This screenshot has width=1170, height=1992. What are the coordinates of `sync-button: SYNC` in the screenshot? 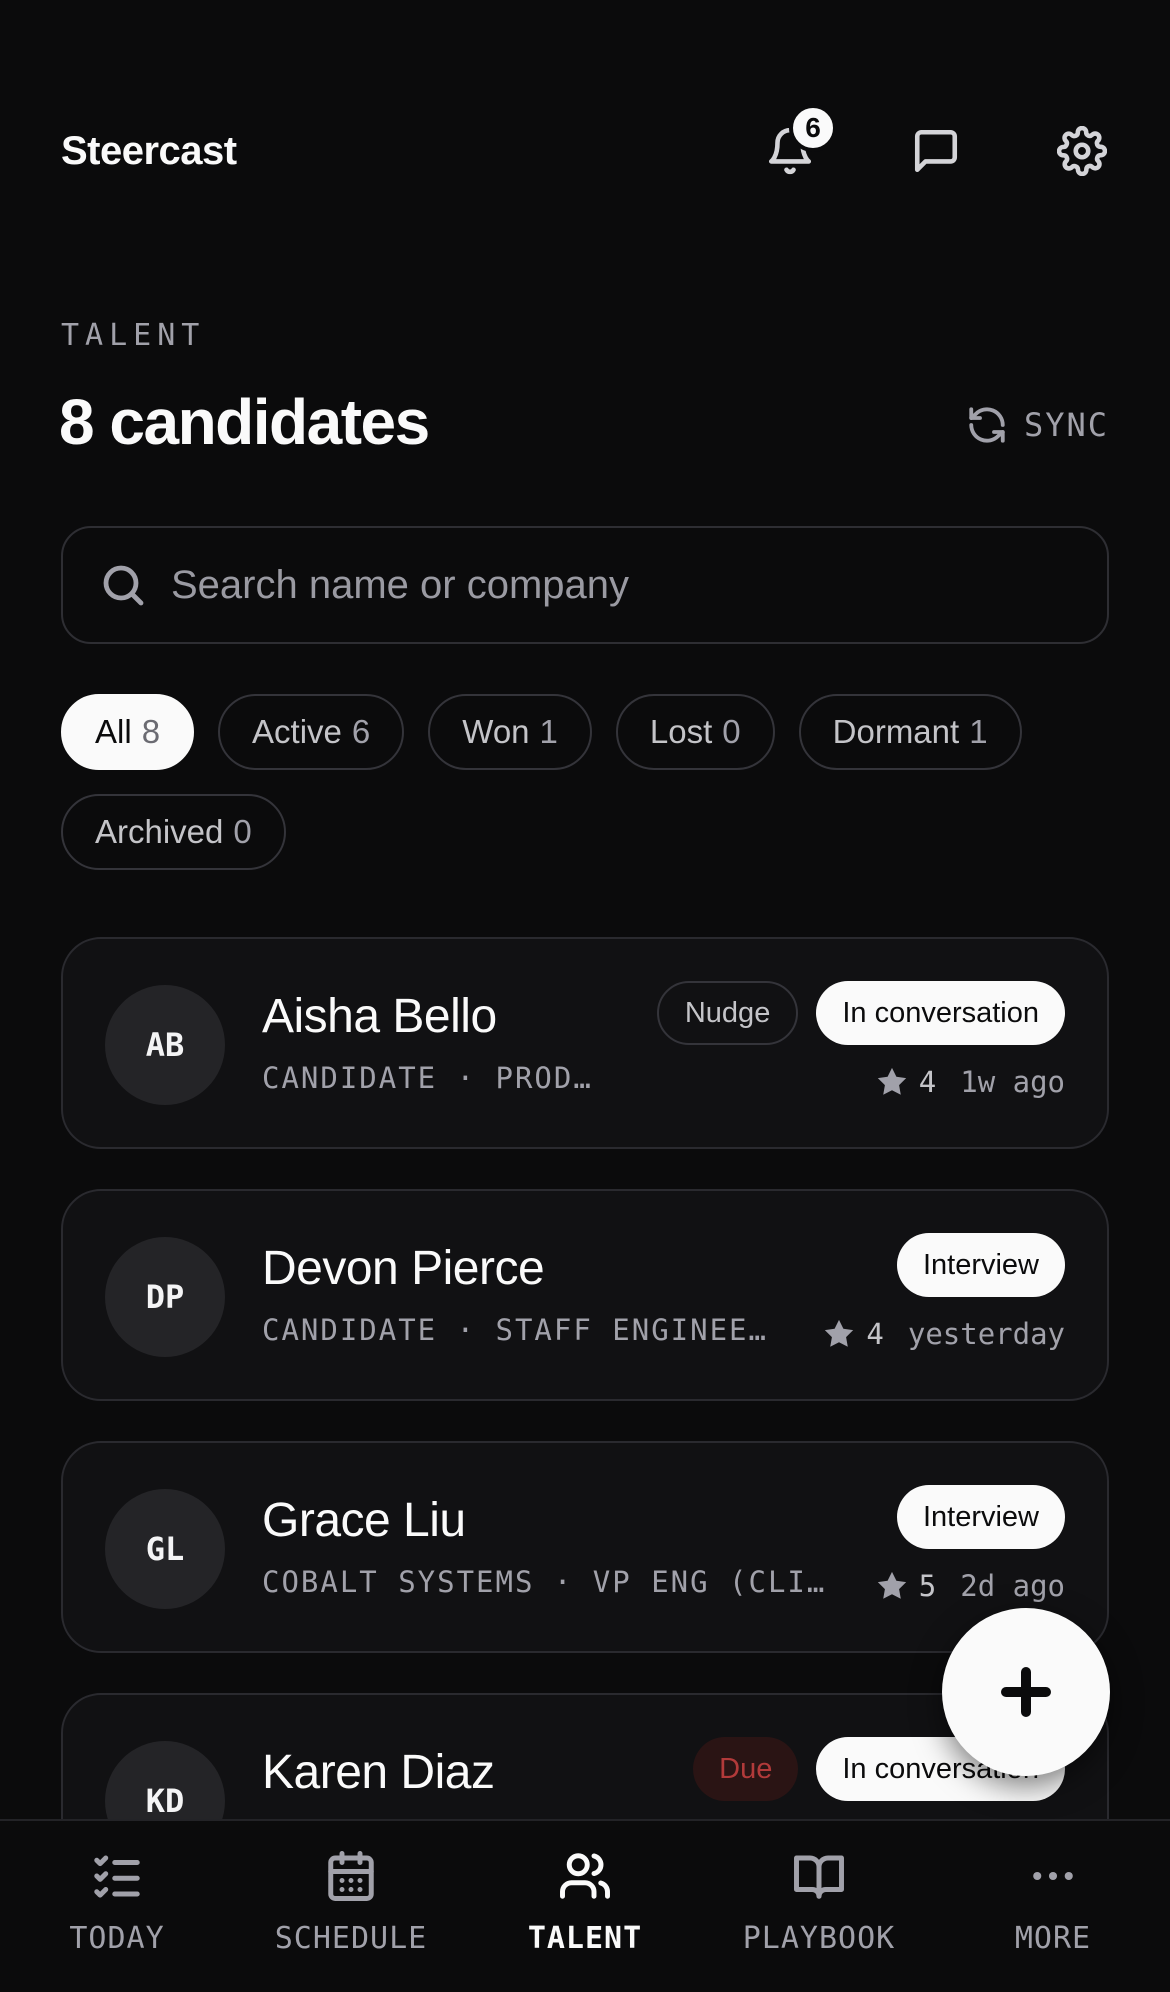 It's located at (1037, 425).